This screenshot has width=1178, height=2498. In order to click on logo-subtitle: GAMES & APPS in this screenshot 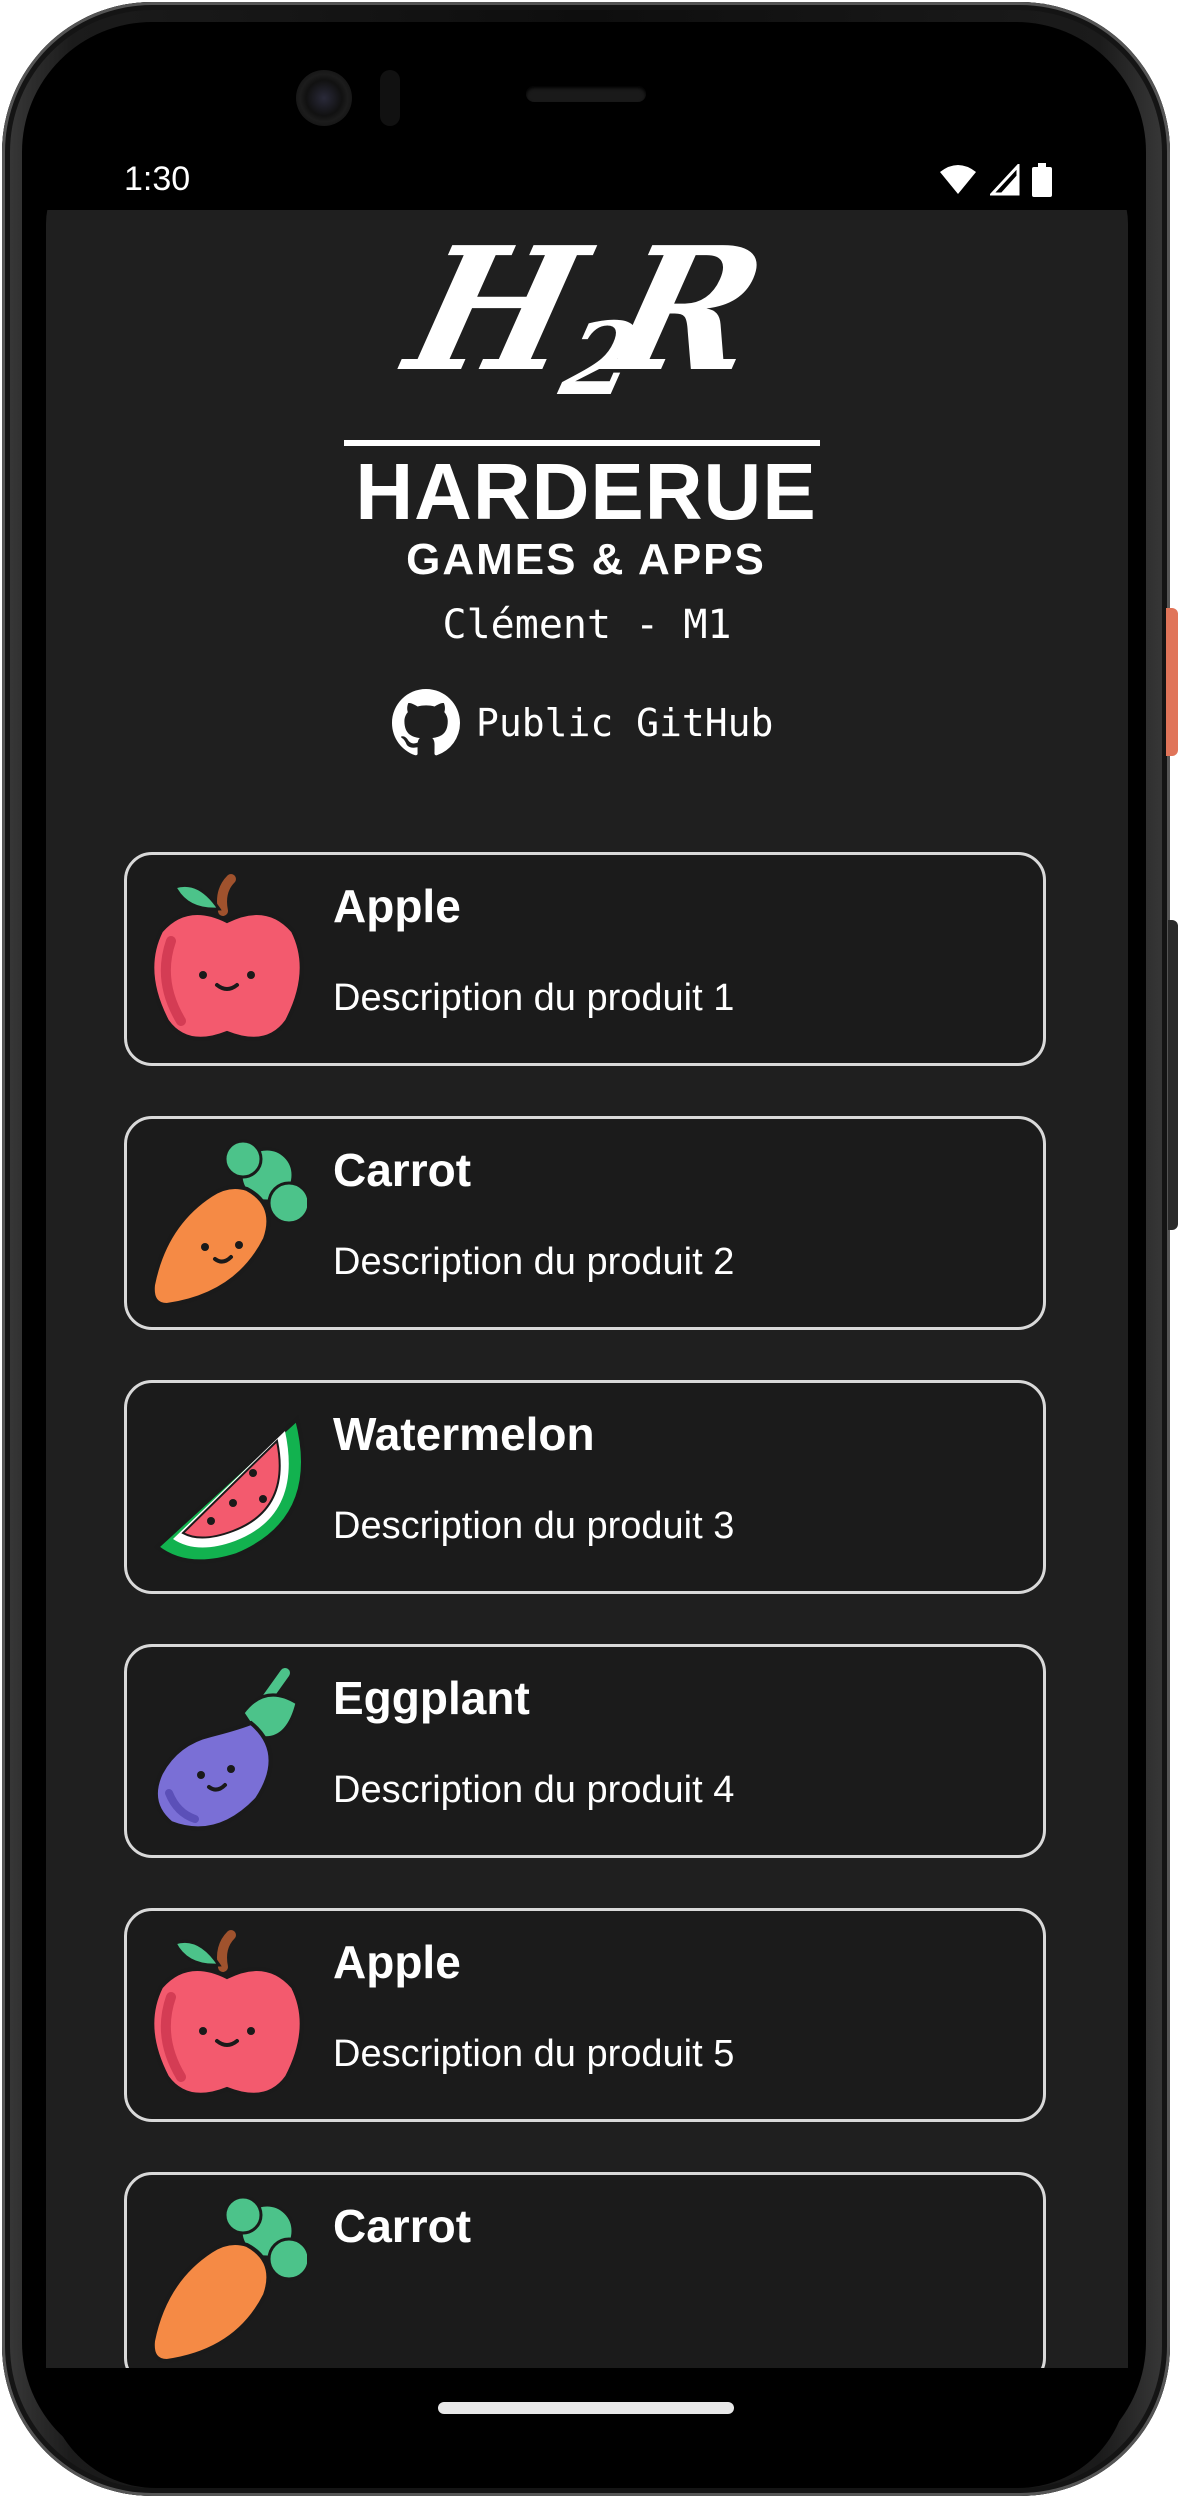, I will do `click(586, 559)`.